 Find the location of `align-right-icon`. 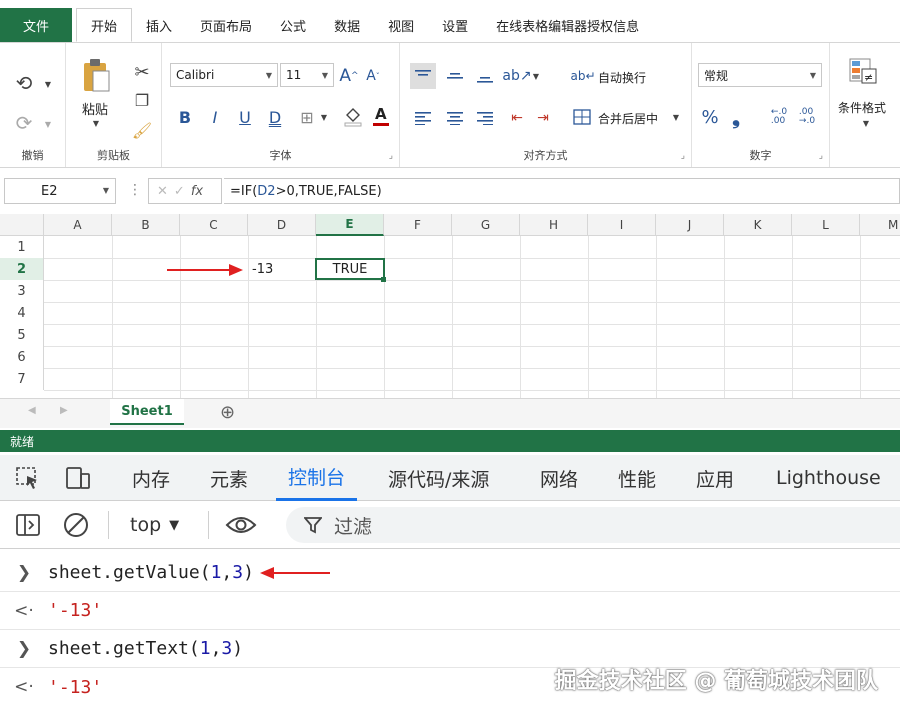

align-right-icon is located at coordinates (485, 118).